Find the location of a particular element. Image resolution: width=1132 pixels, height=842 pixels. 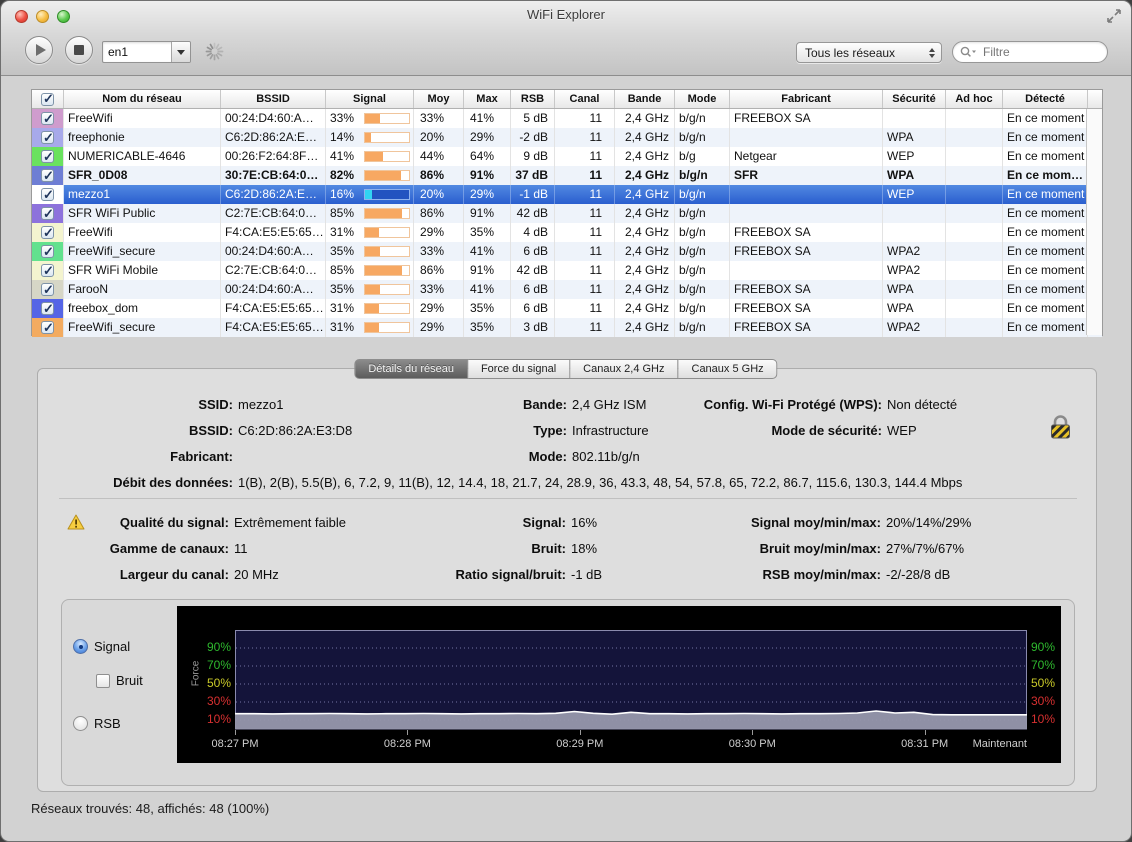

tab-force-du-signal: Force du signal is located at coordinates (519, 369).